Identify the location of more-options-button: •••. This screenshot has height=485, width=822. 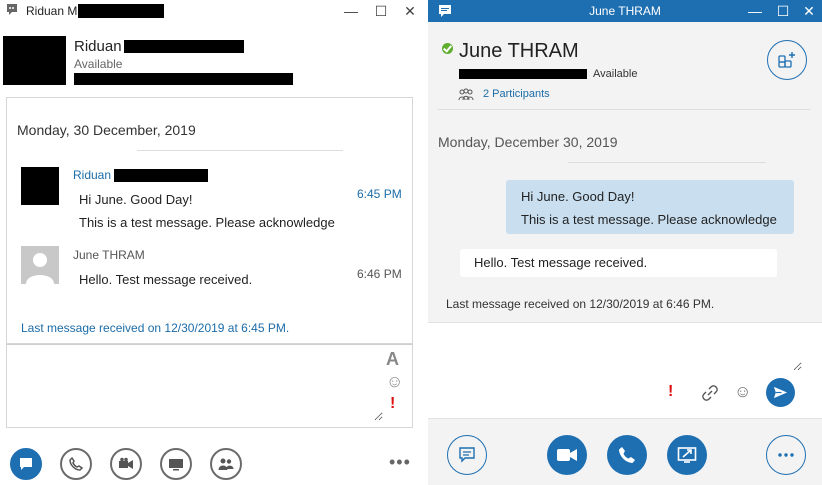
(400, 462).